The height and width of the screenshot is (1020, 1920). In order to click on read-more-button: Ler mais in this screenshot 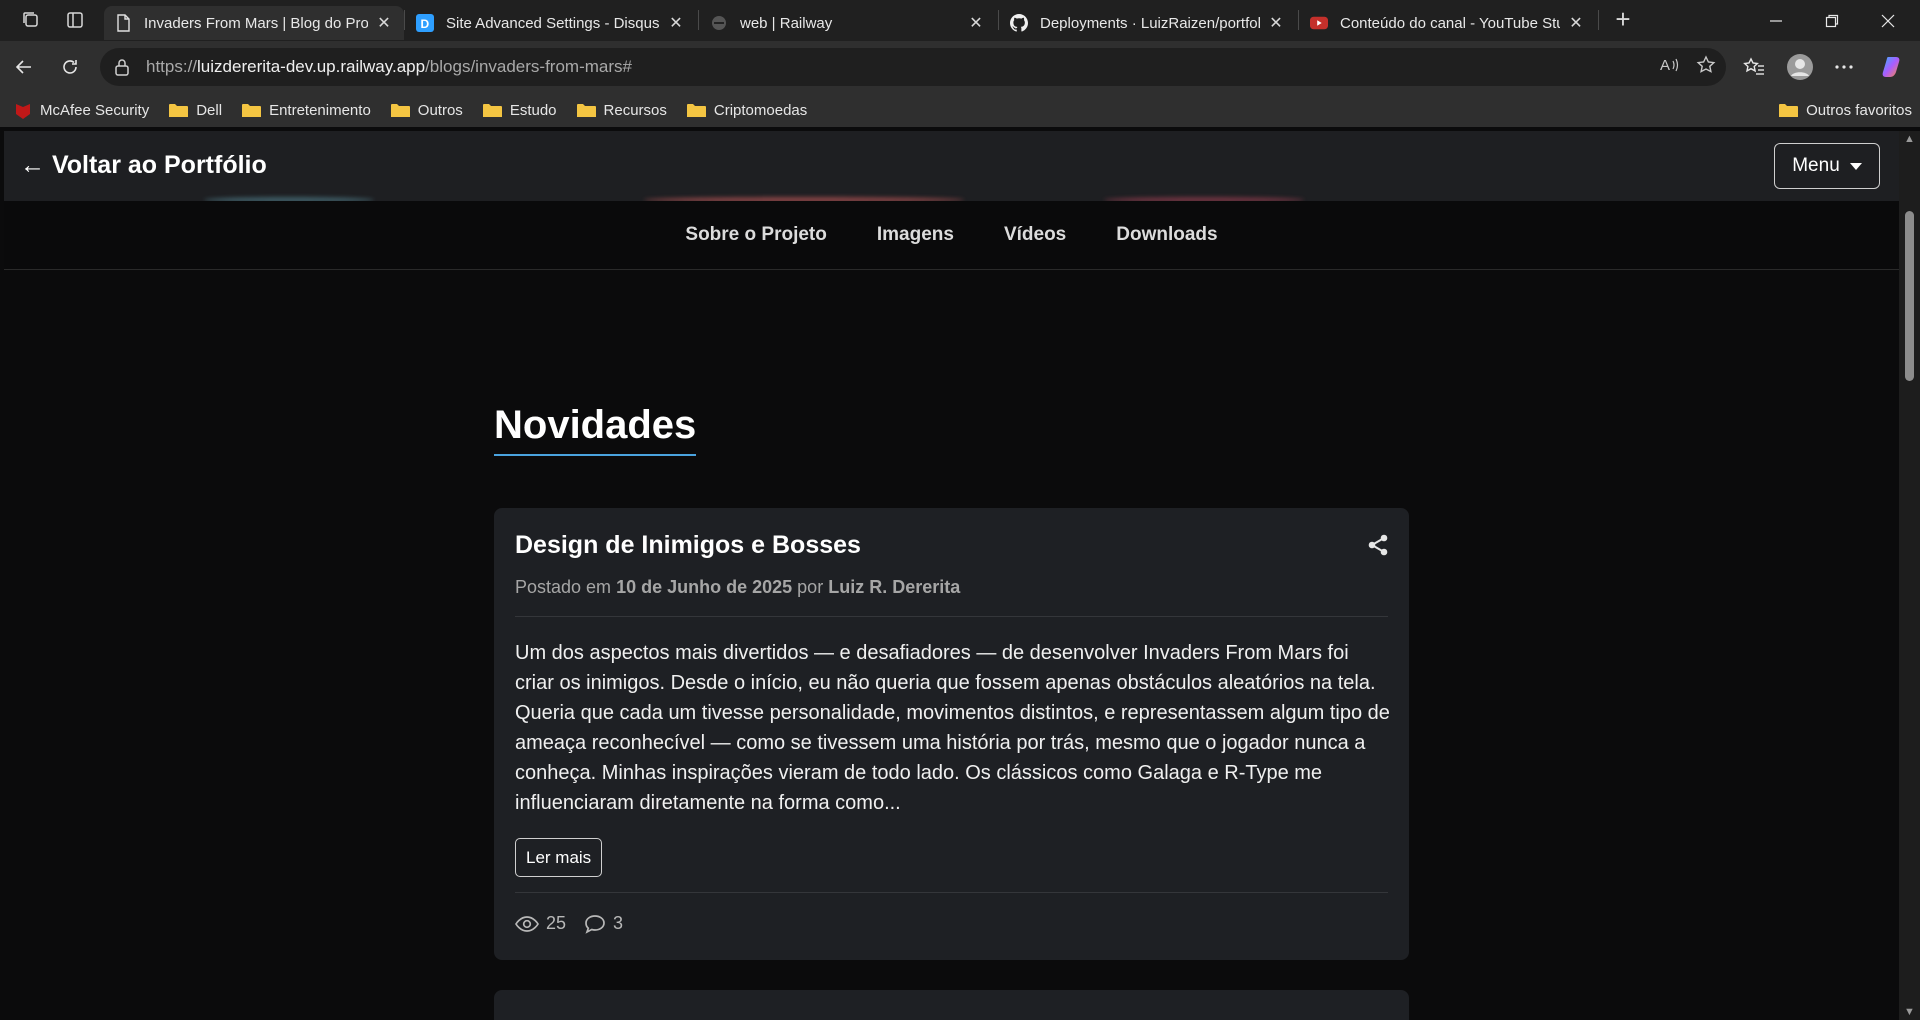, I will do `click(559, 857)`.